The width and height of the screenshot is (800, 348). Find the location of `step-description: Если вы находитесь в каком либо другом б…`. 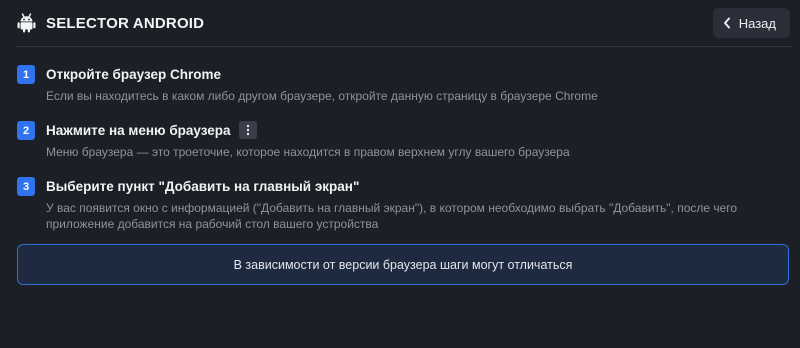

step-description: Если вы находитесь в каком либо другом б… is located at coordinates (322, 96).